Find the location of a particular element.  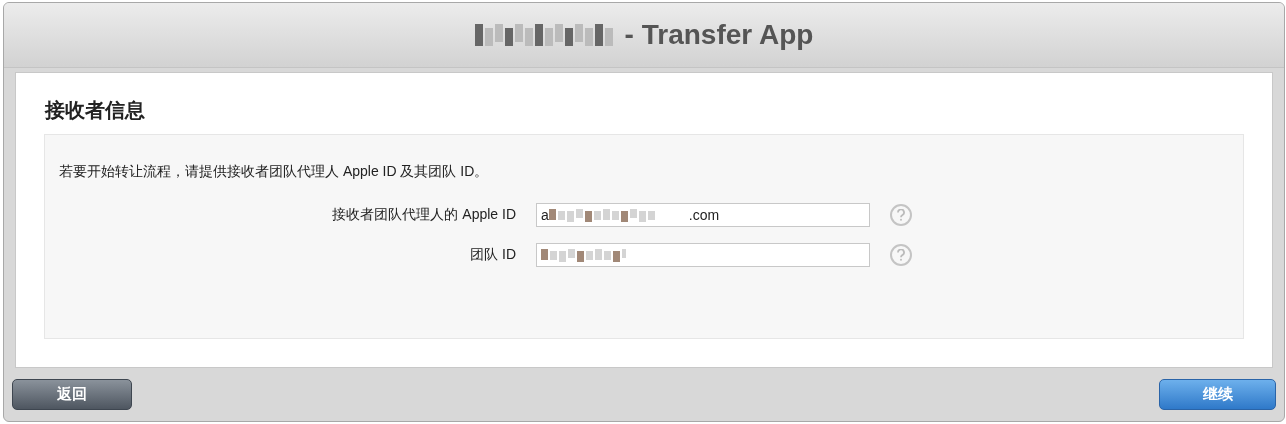

input-field: a .com is located at coordinates (703, 215).